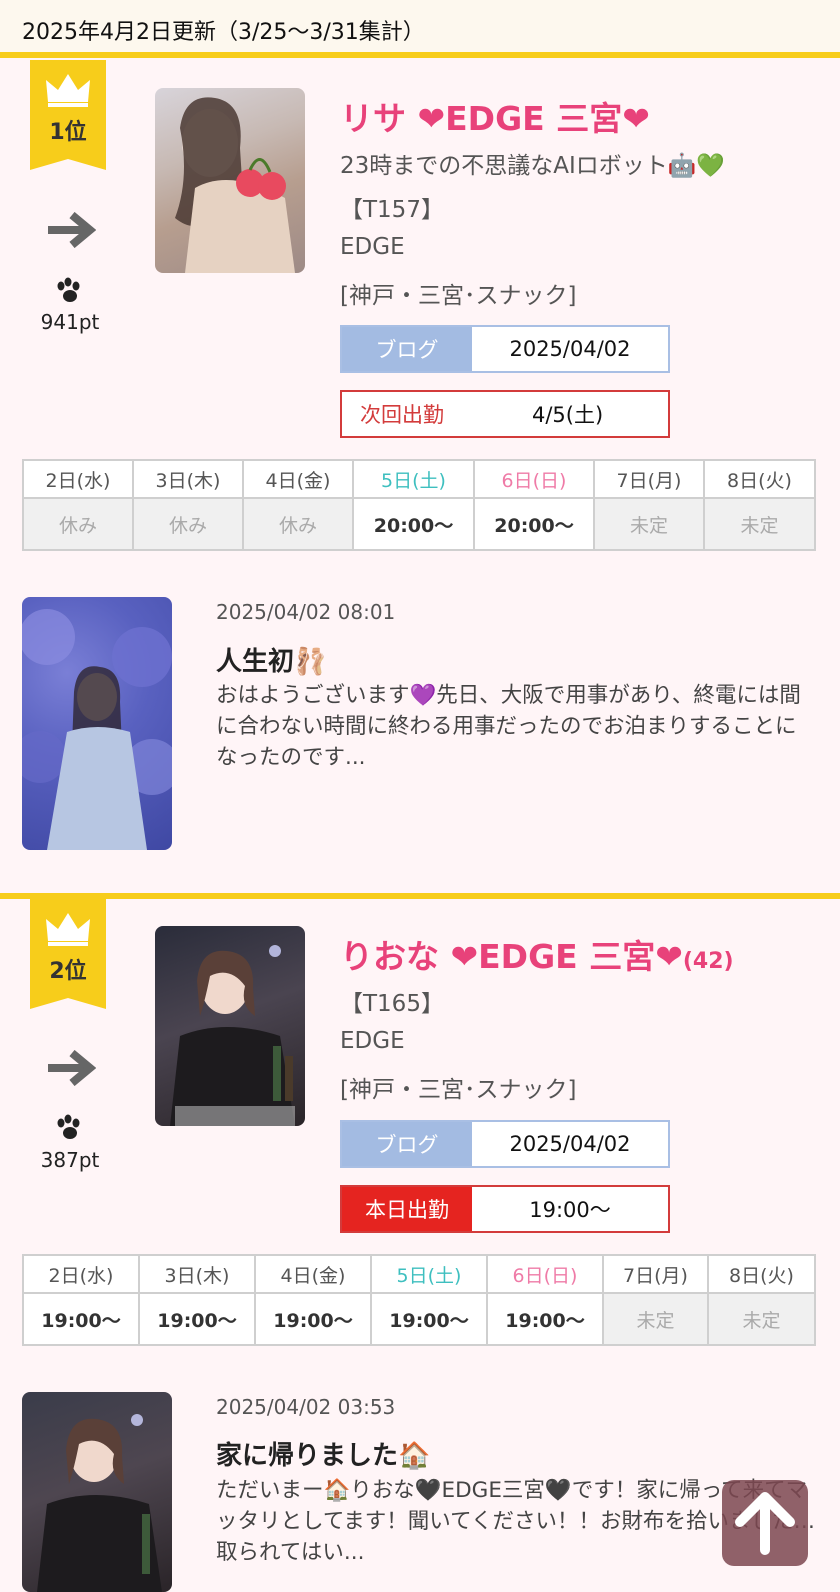  I want to click on cast-name-text: りおな ❤EDGE 三宮❤, so click(511, 956).